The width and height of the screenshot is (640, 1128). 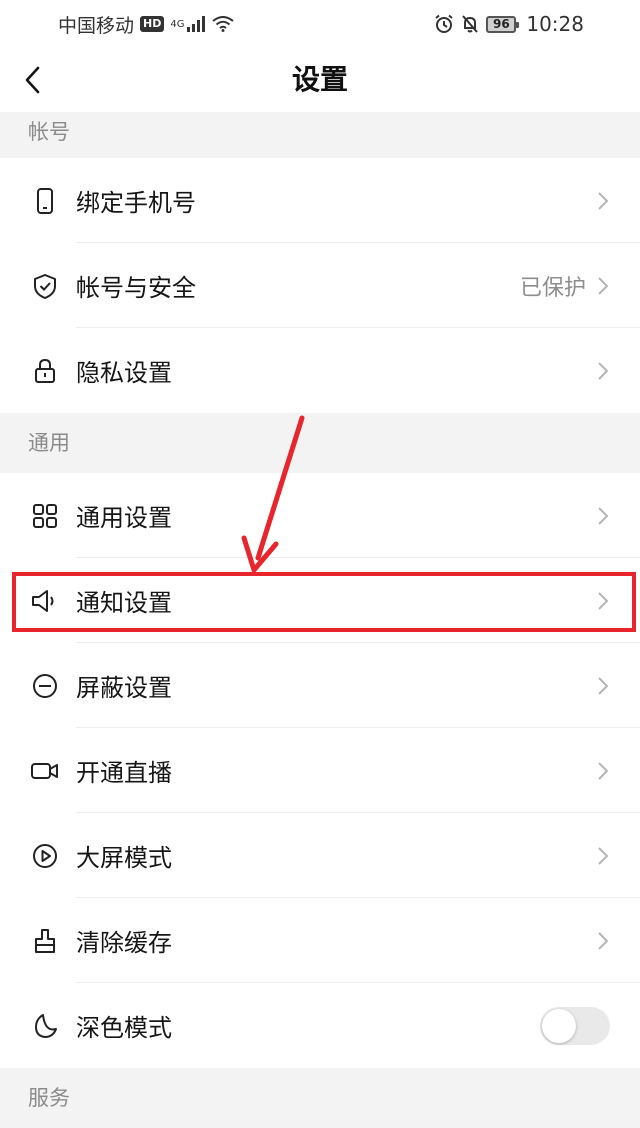 What do you see at coordinates (320, 135) in the screenshot?
I see `section-header-account: 帐号` at bounding box center [320, 135].